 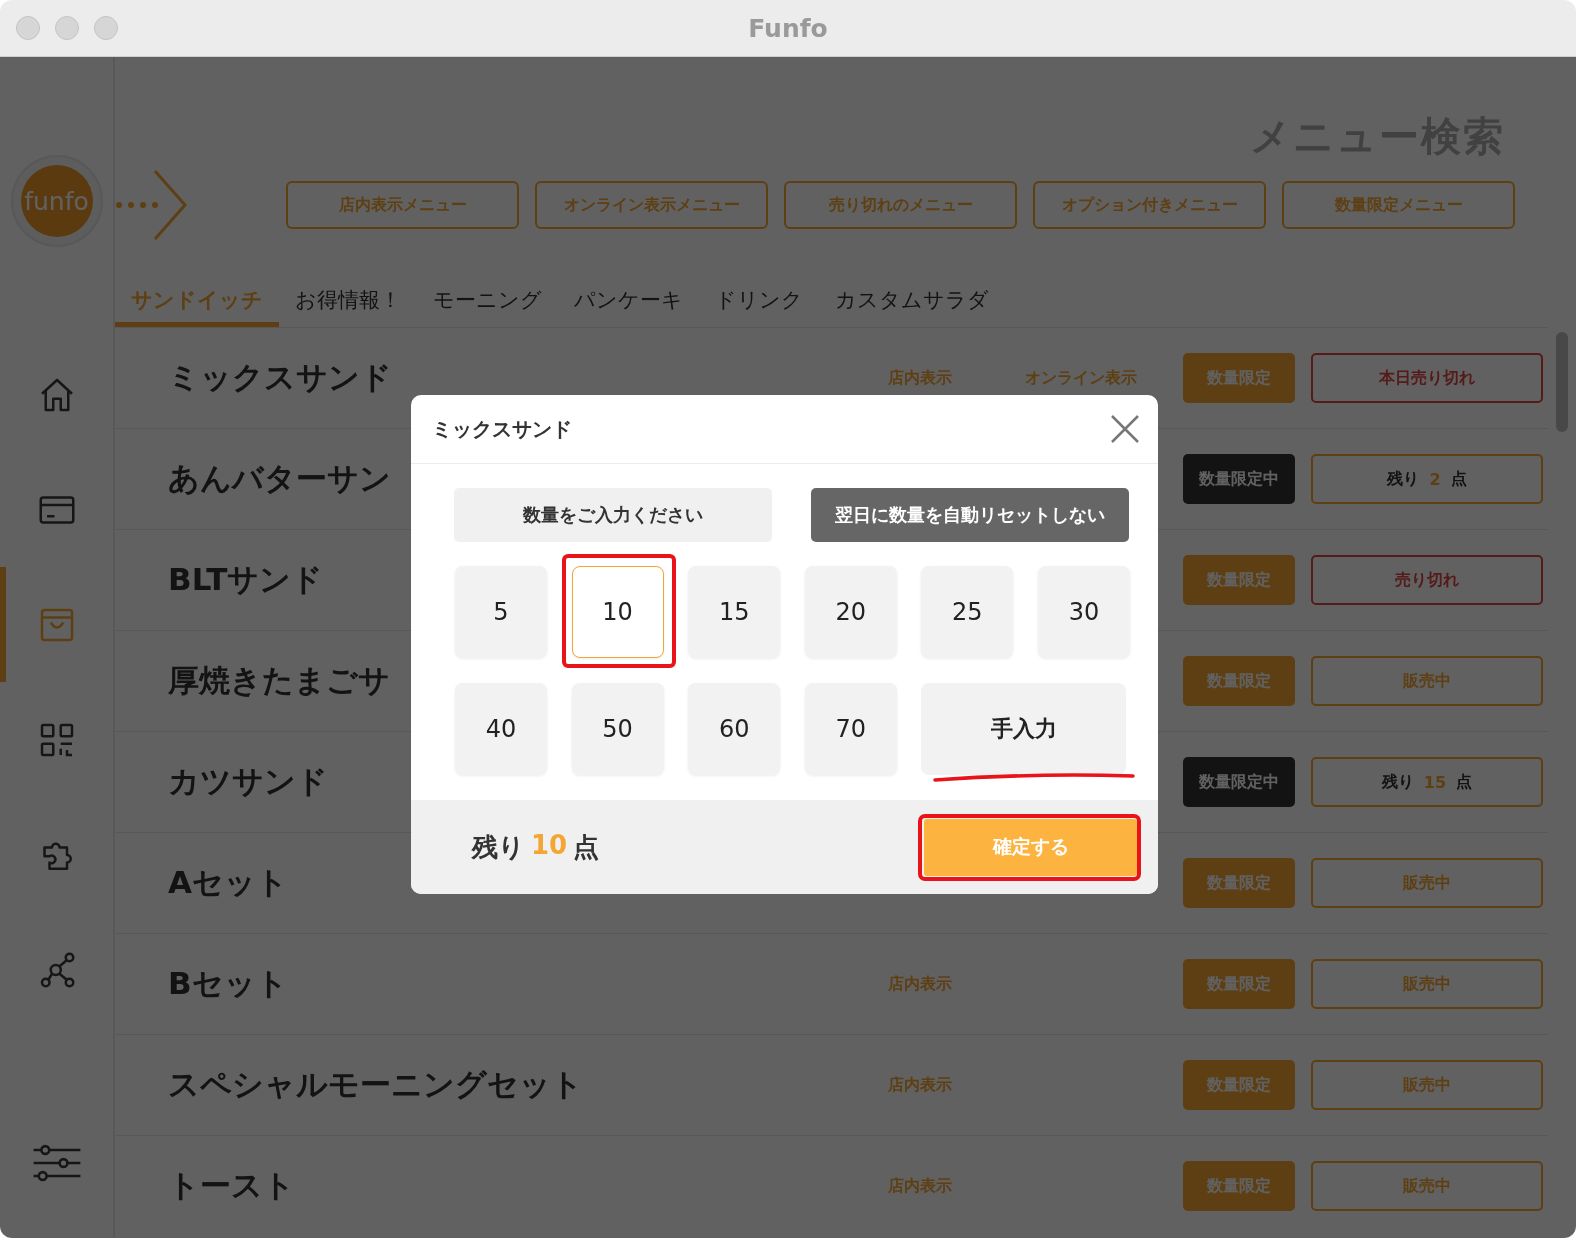 What do you see at coordinates (1081, 377) in the screenshot?
I see `display-label: オンライン表示` at bounding box center [1081, 377].